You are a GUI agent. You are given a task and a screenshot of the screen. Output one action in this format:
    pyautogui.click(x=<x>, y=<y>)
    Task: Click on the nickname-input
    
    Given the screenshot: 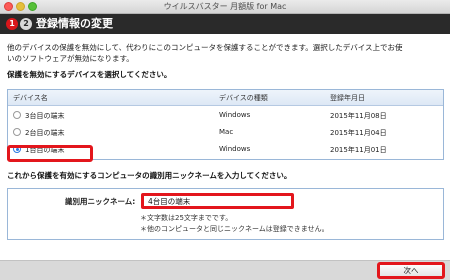 What is the action you would take?
    pyautogui.click(x=217, y=201)
    